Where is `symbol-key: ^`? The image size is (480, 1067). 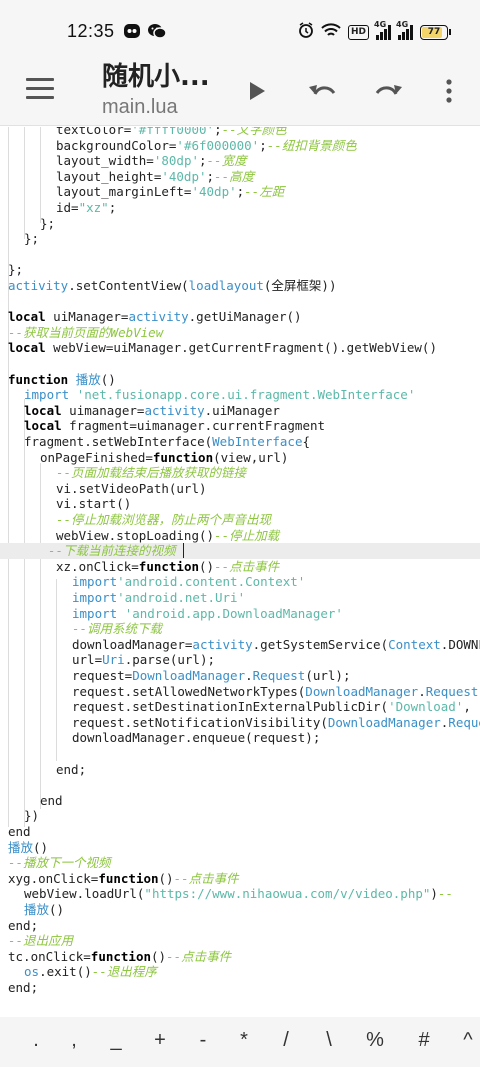
symbol-key: ^ is located at coordinates (468, 1040).